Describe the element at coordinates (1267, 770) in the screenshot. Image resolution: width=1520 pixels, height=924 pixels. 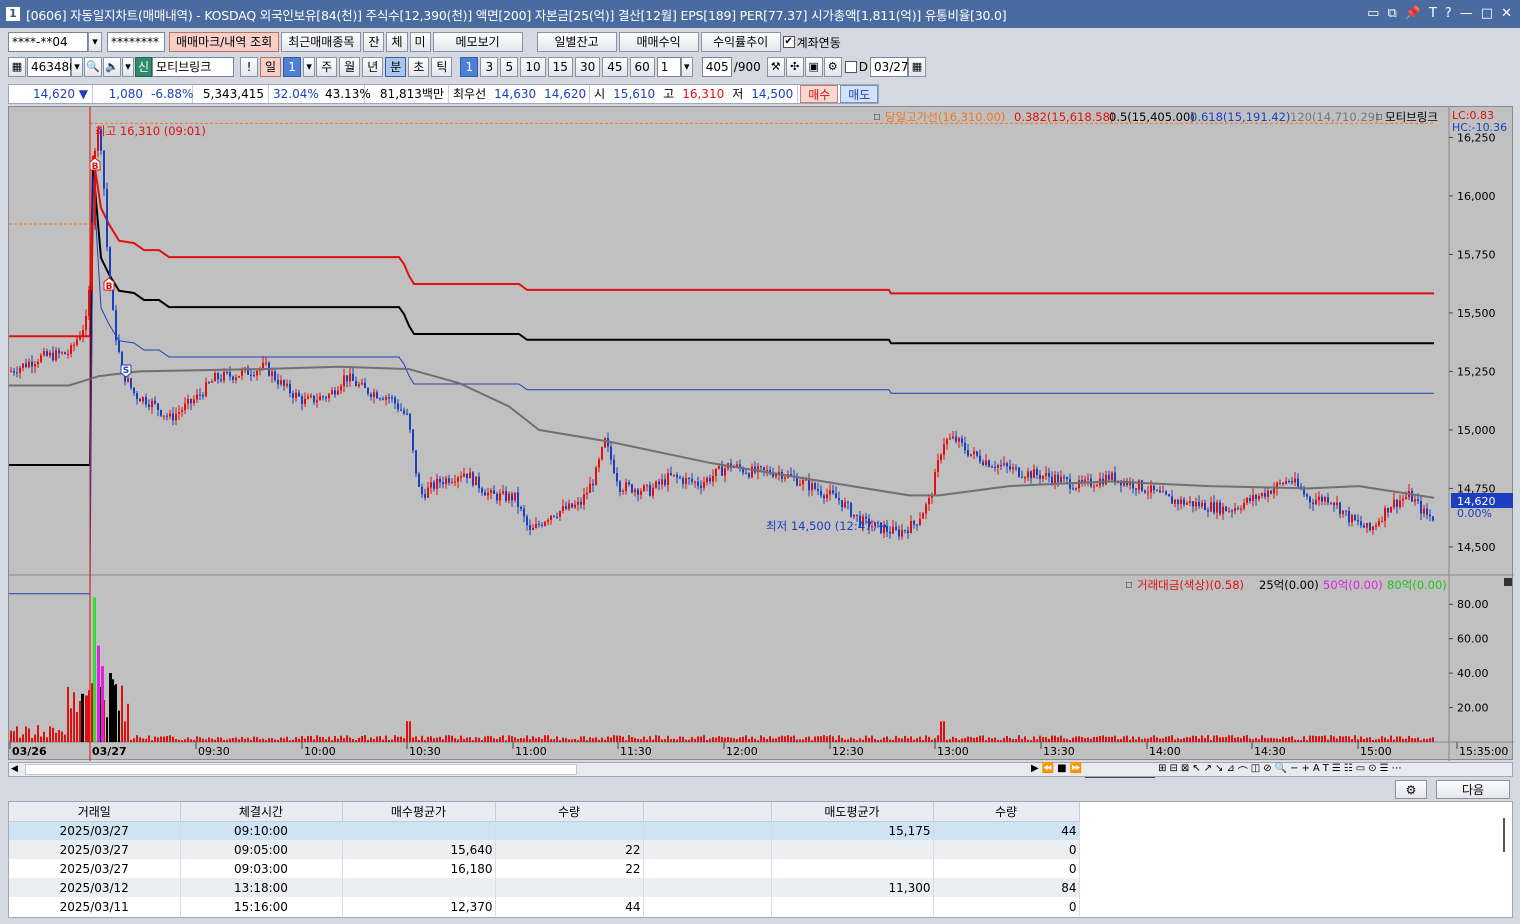
I see `draw-tool-icon: ⊘` at that location.